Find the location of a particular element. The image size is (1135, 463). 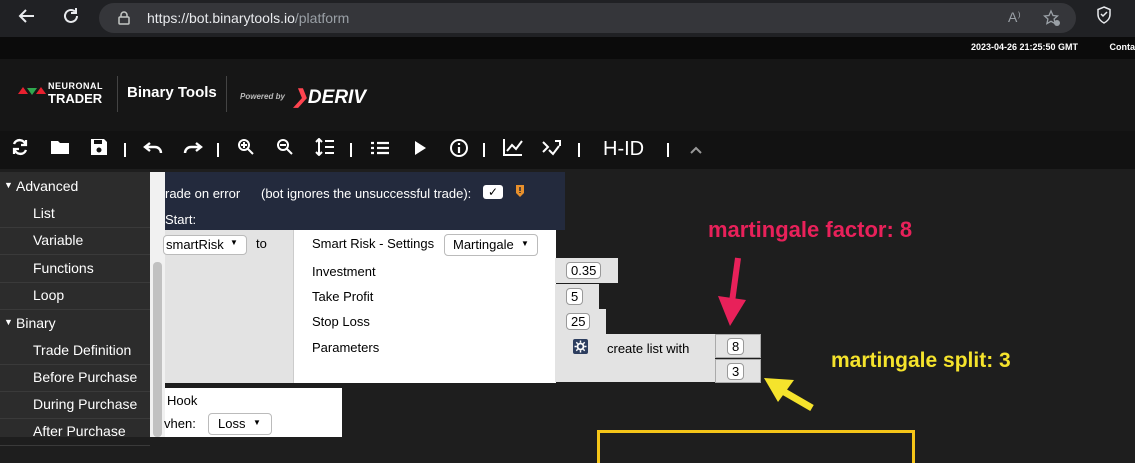

sidebar-item-trade-definition: Trade Definition is located at coordinates (75, 351).